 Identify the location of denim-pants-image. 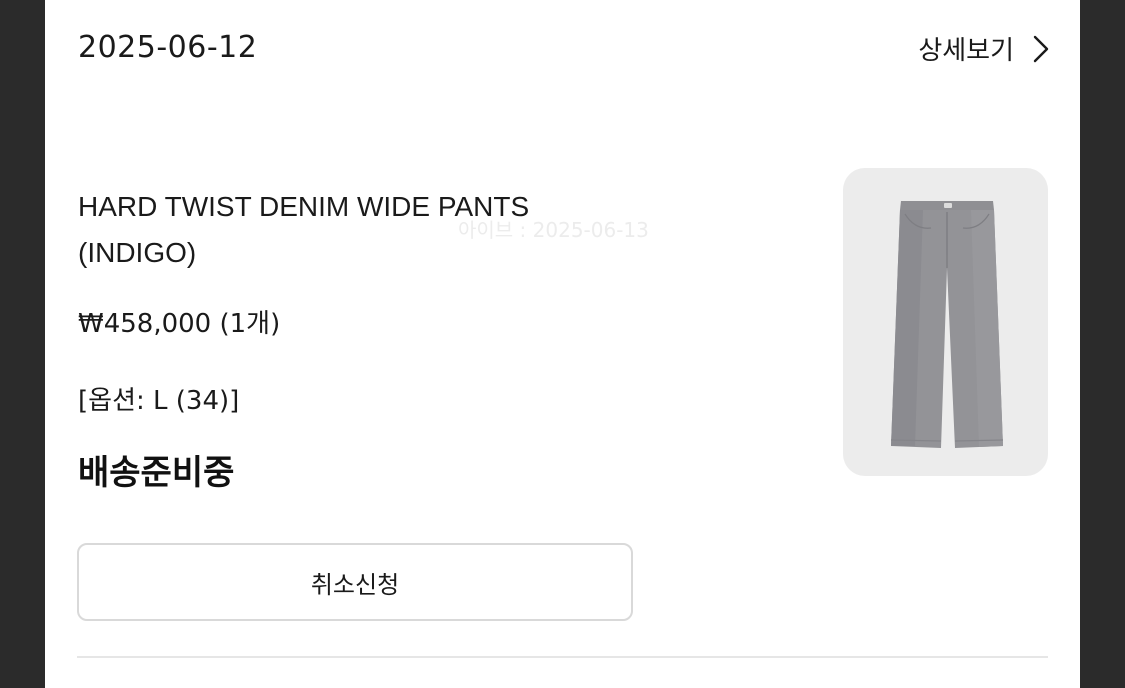
(947, 324).